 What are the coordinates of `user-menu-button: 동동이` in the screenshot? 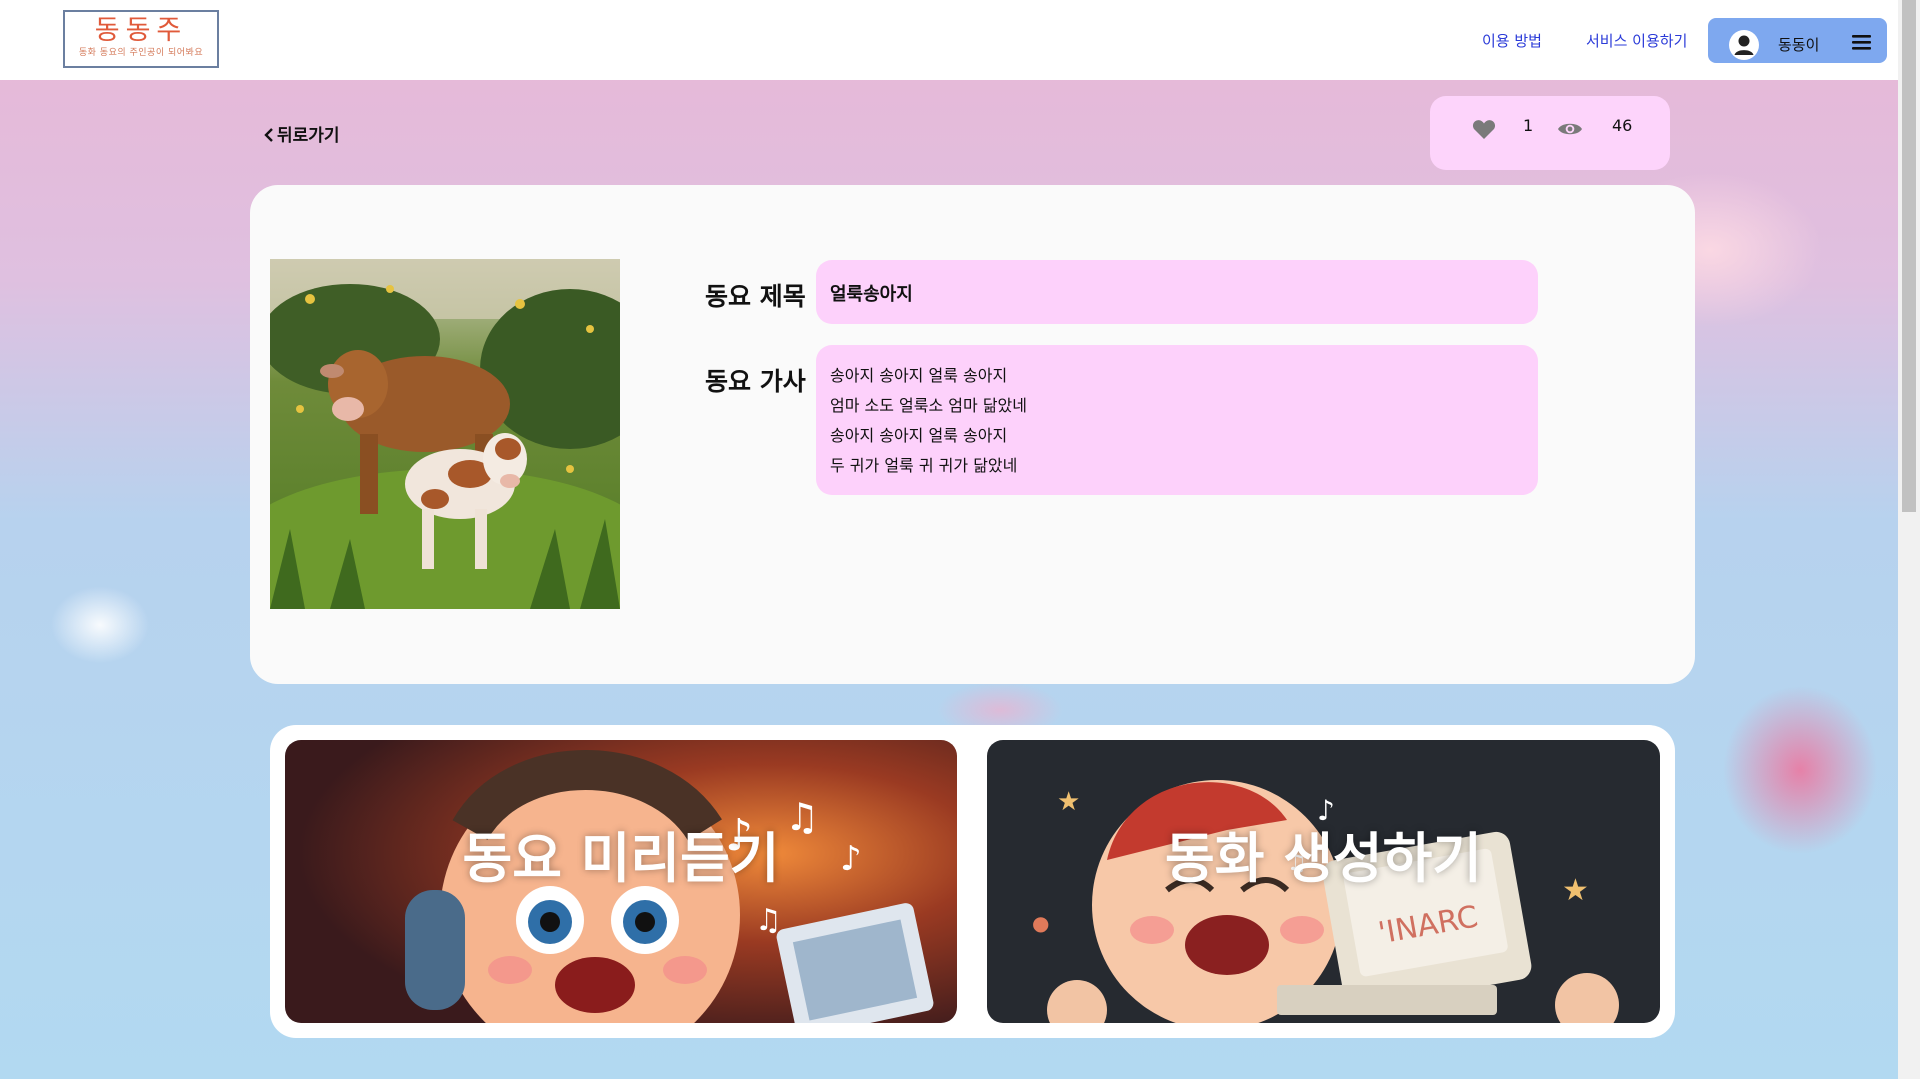 It's located at (1797, 40).